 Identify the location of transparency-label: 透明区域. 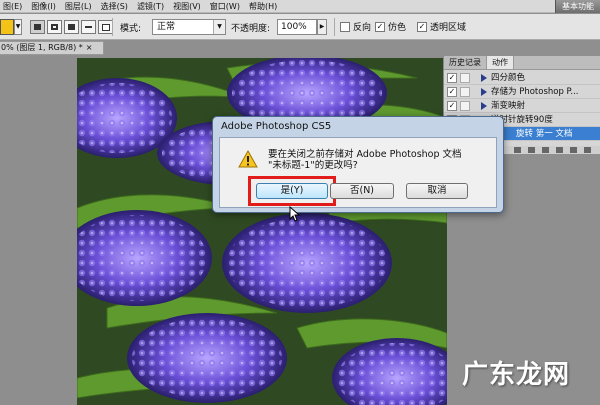
(448, 28).